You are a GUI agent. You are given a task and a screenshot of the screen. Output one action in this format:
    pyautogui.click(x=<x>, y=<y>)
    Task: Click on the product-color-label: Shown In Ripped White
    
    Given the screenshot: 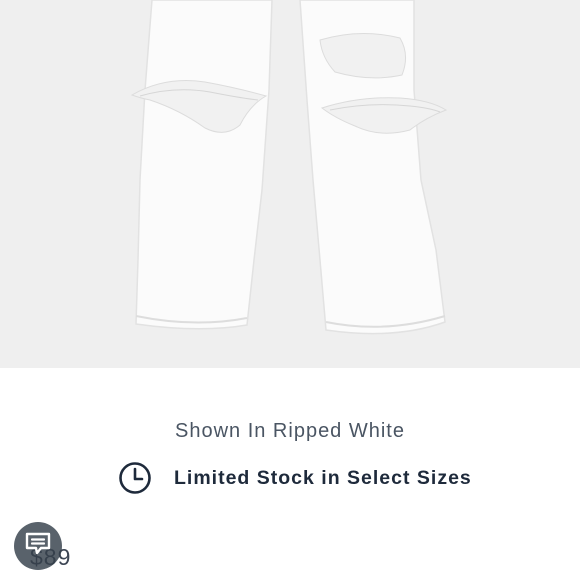 What is the action you would take?
    pyautogui.click(x=289, y=431)
    